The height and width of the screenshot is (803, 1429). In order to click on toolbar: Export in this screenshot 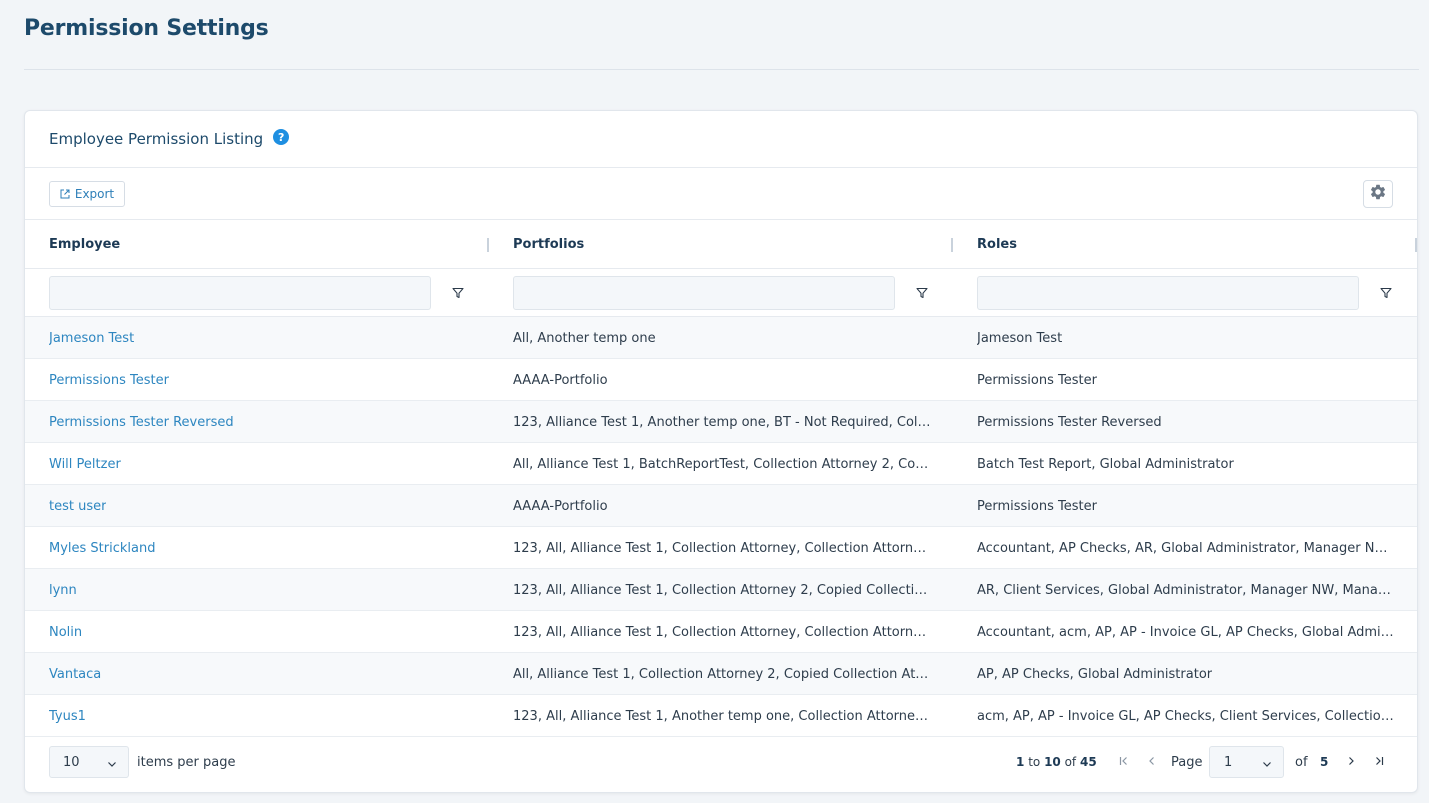, I will do `click(721, 194)`.